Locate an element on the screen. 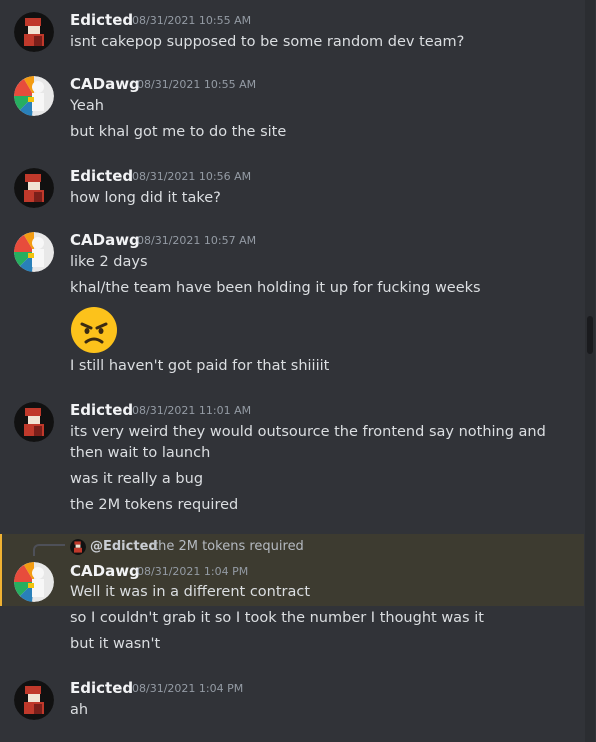  scrollbar-thumb is located at coordinates (590, 335).